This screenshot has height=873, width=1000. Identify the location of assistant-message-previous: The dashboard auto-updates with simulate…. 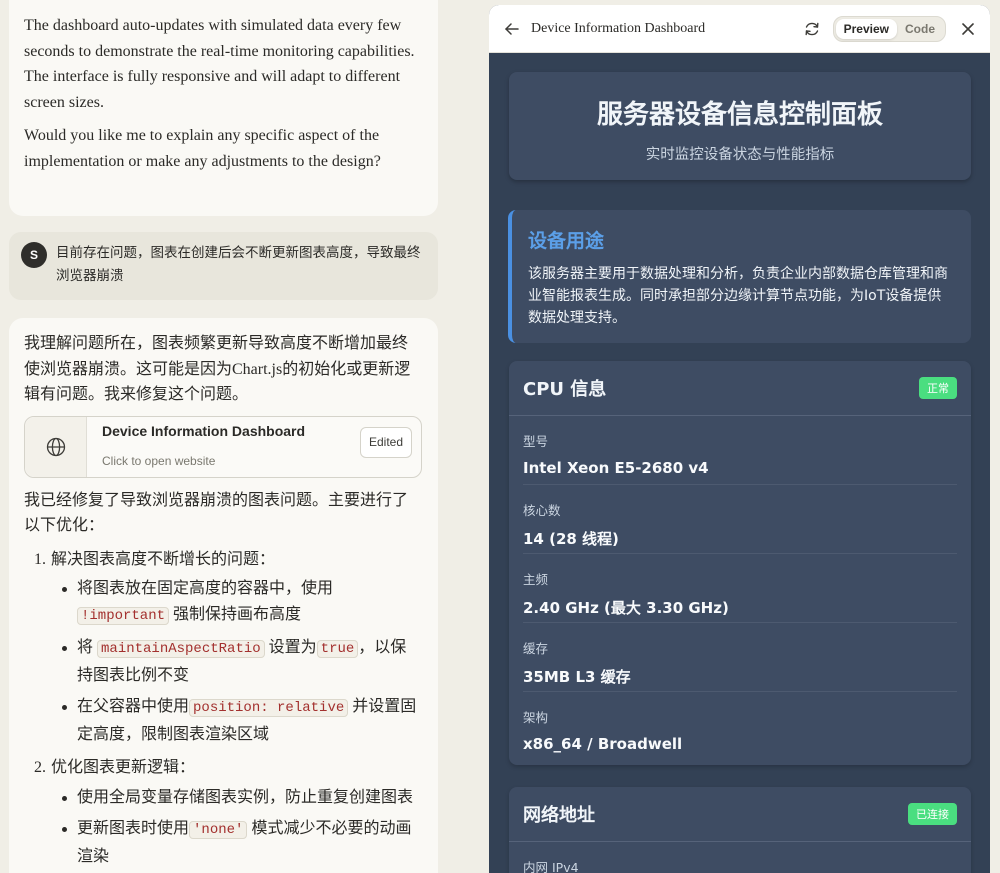
(223, 108).